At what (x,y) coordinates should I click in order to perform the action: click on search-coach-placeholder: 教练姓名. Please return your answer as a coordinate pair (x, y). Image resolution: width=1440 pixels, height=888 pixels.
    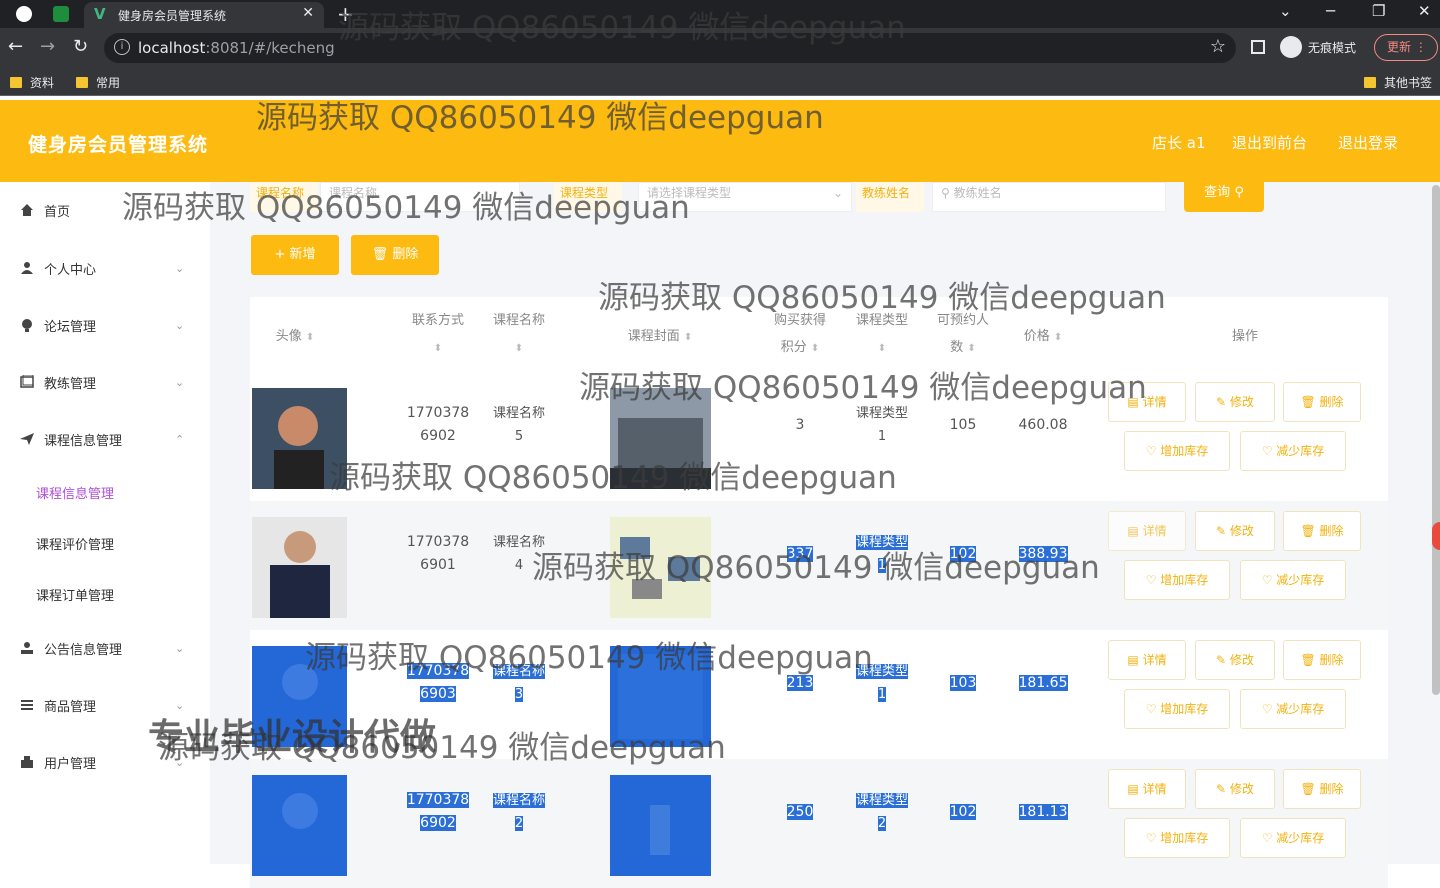
    Looking at the image, I should click on (977, 193).